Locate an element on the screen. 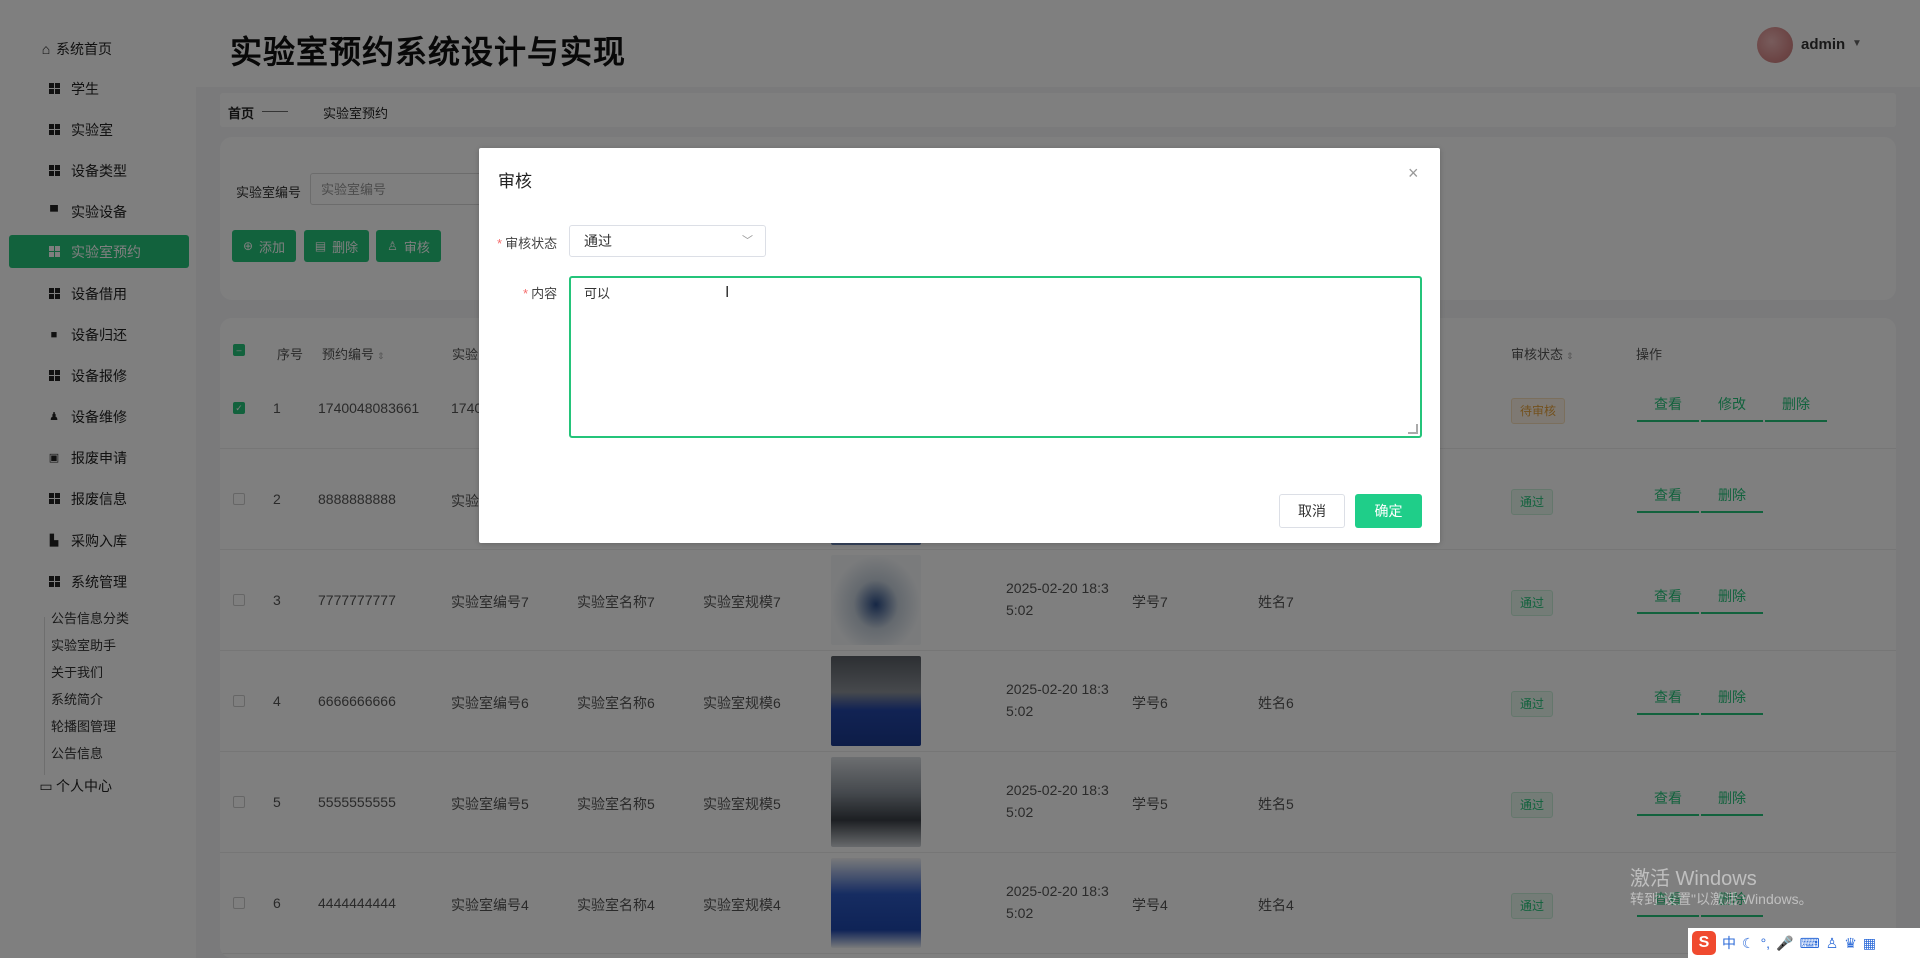  punctuation-icon: °, is located at coordinates (1766, 943).